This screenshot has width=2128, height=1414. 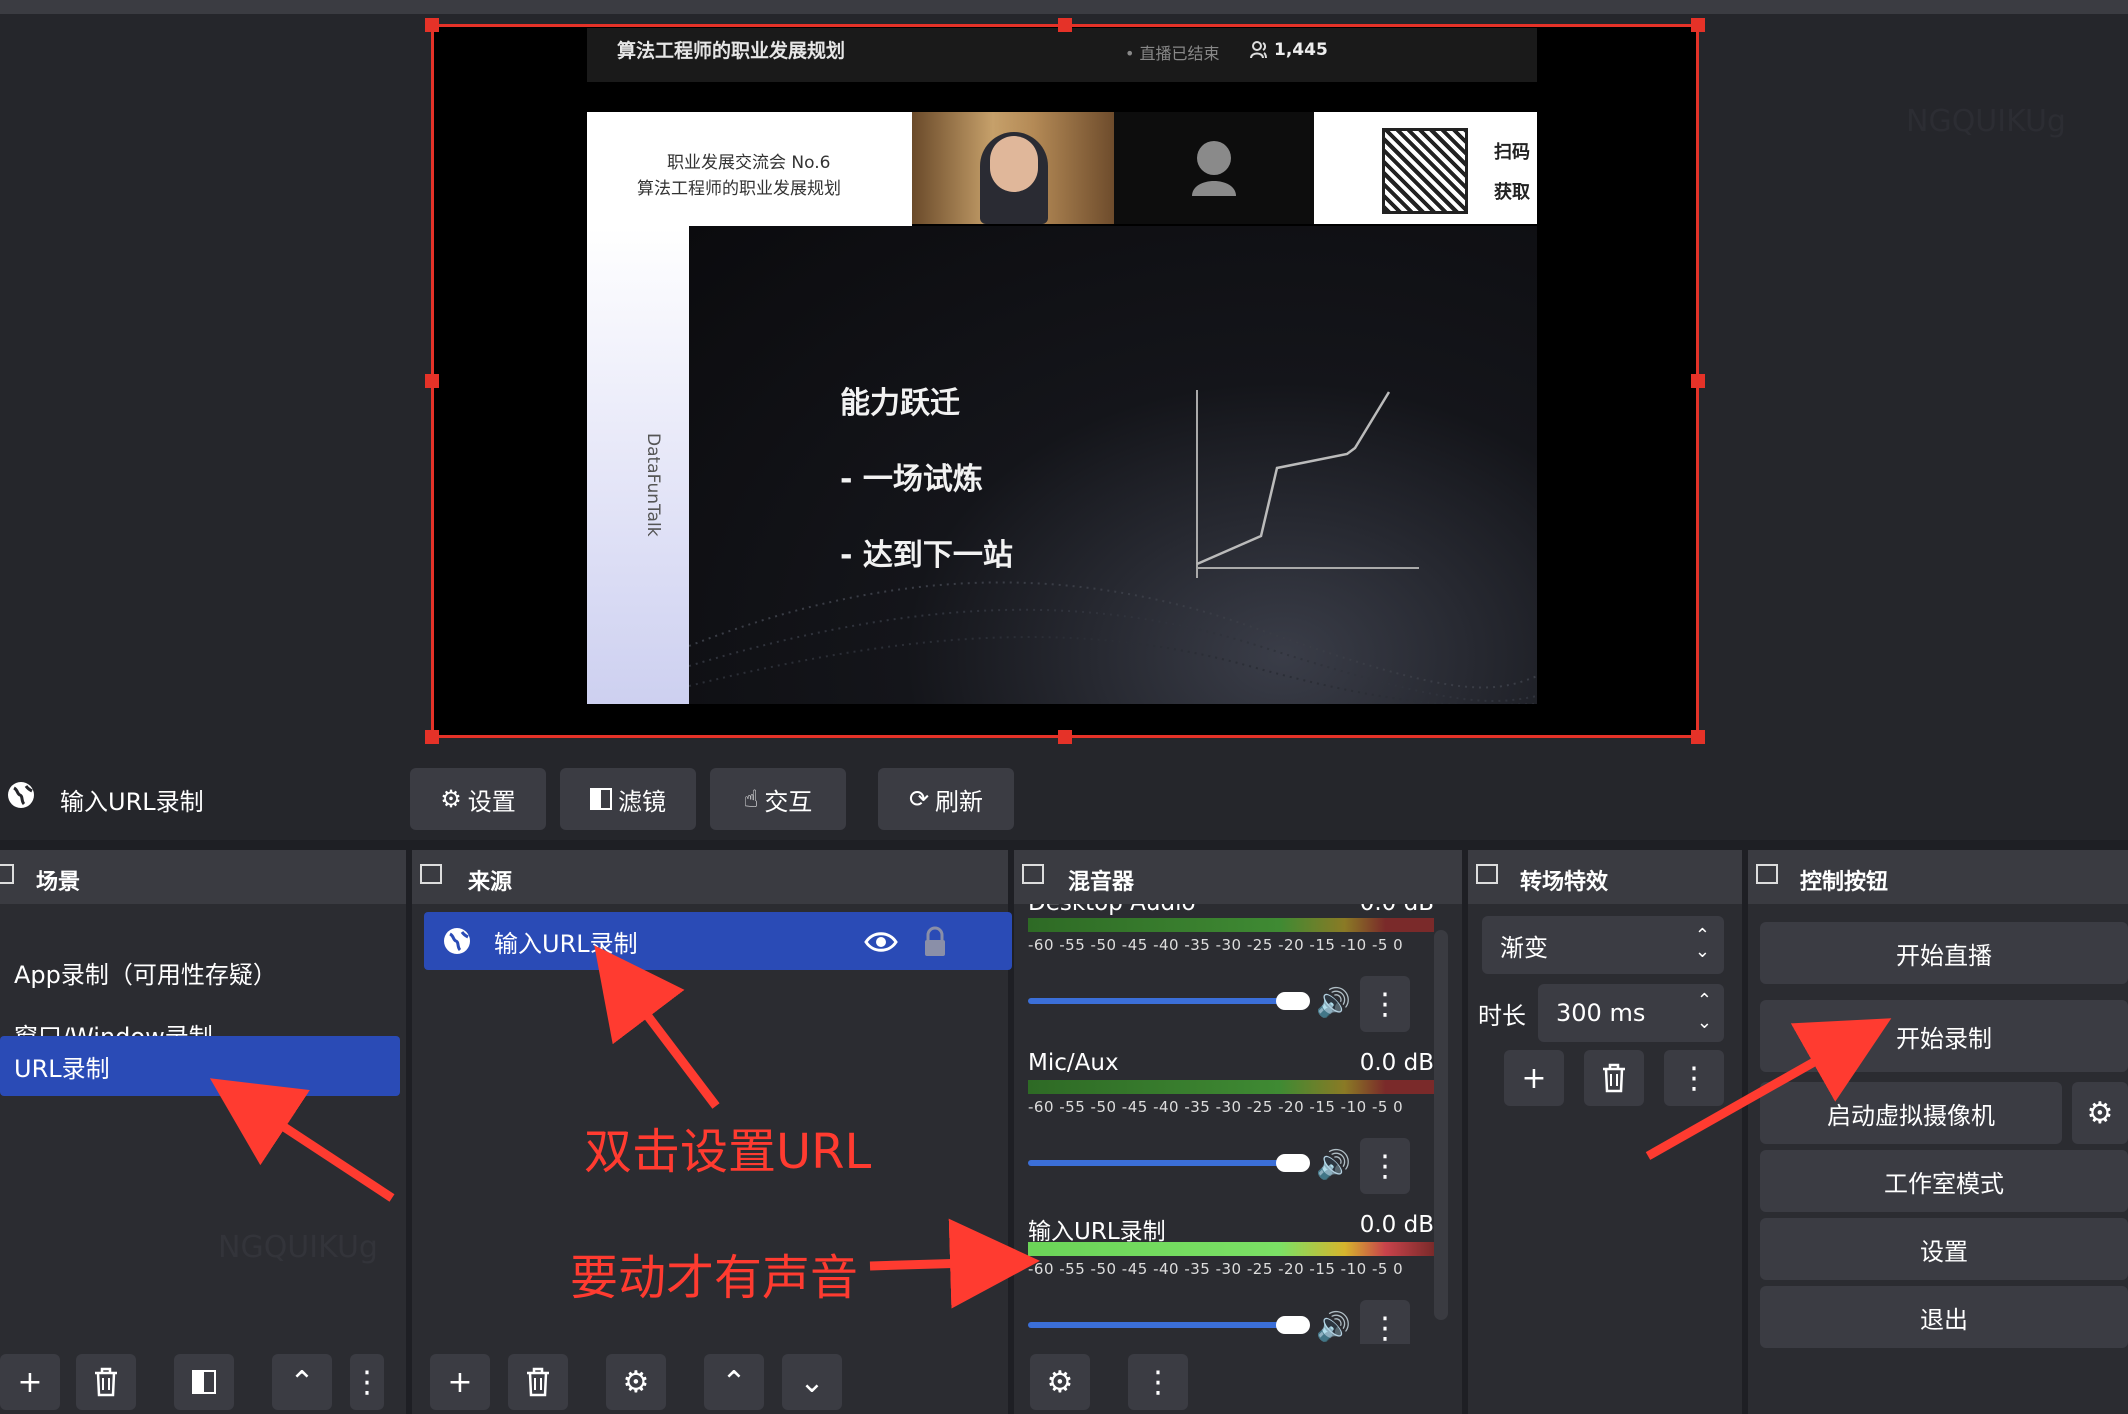 What do you see at coordinates (302, 1140) in the screenshot?
I see `arrow-to-url-scene` at bounding box center [302, 1140].